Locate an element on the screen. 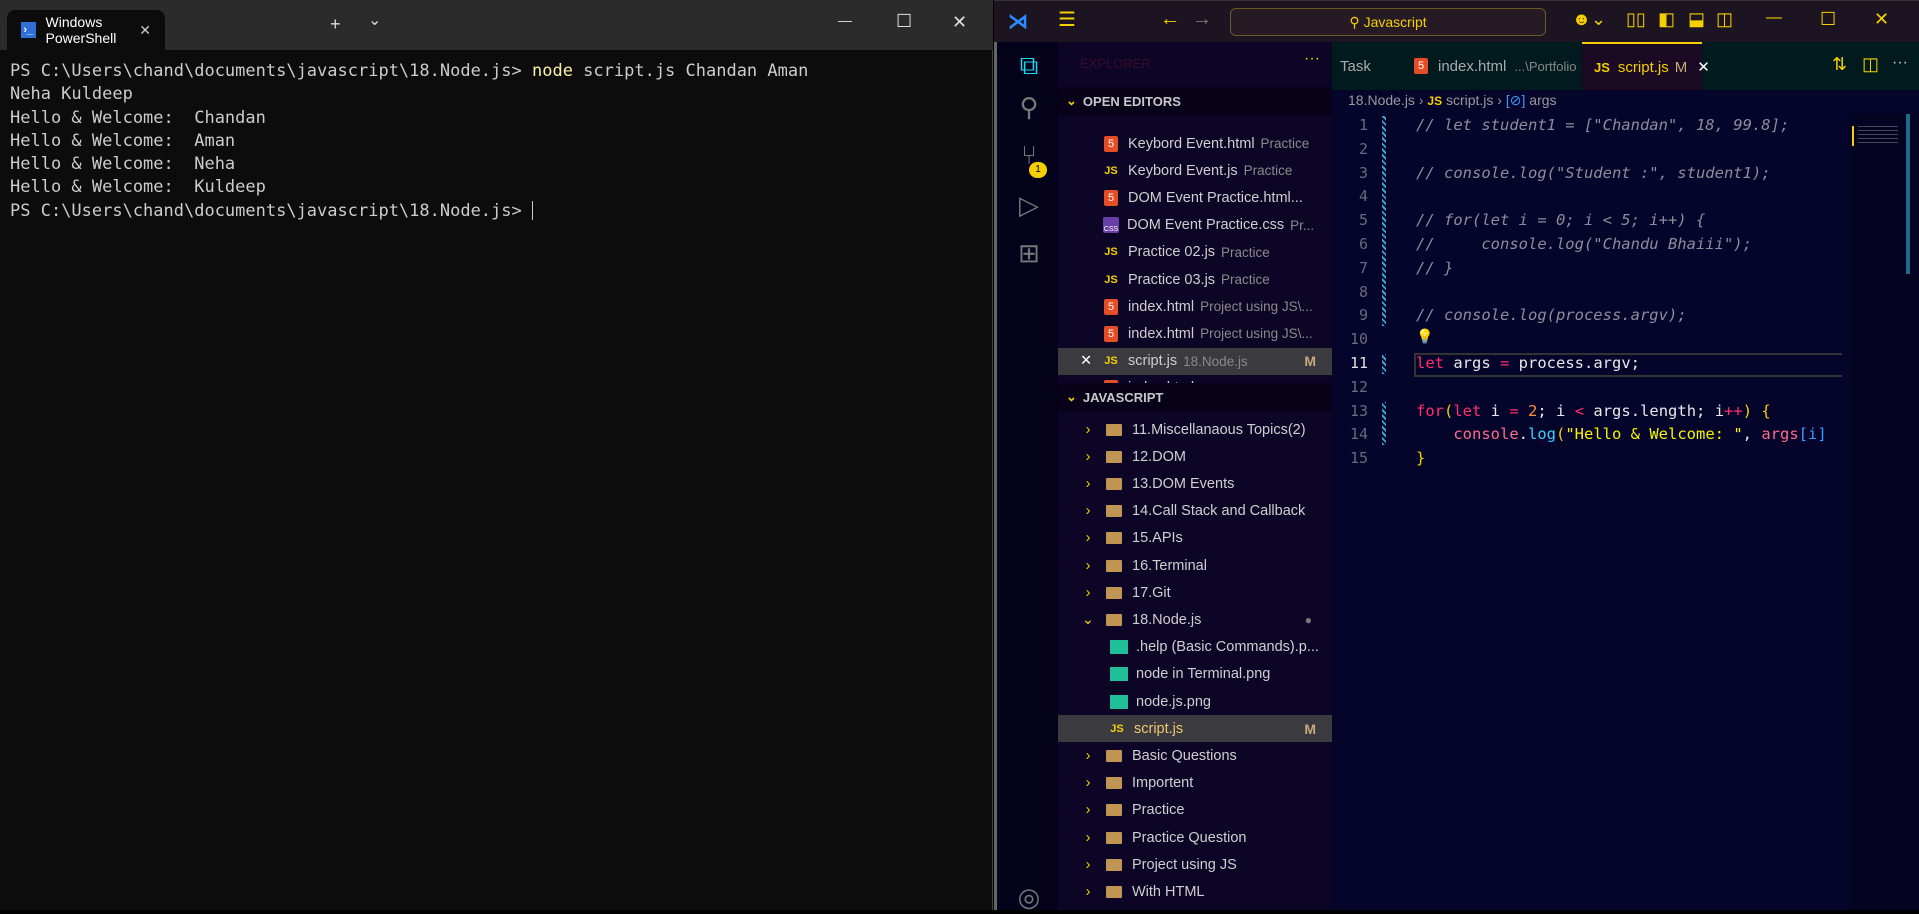 This screenshot has width=1919, height=914. close-window-button: ✕ is located at coordinates (959, 22).